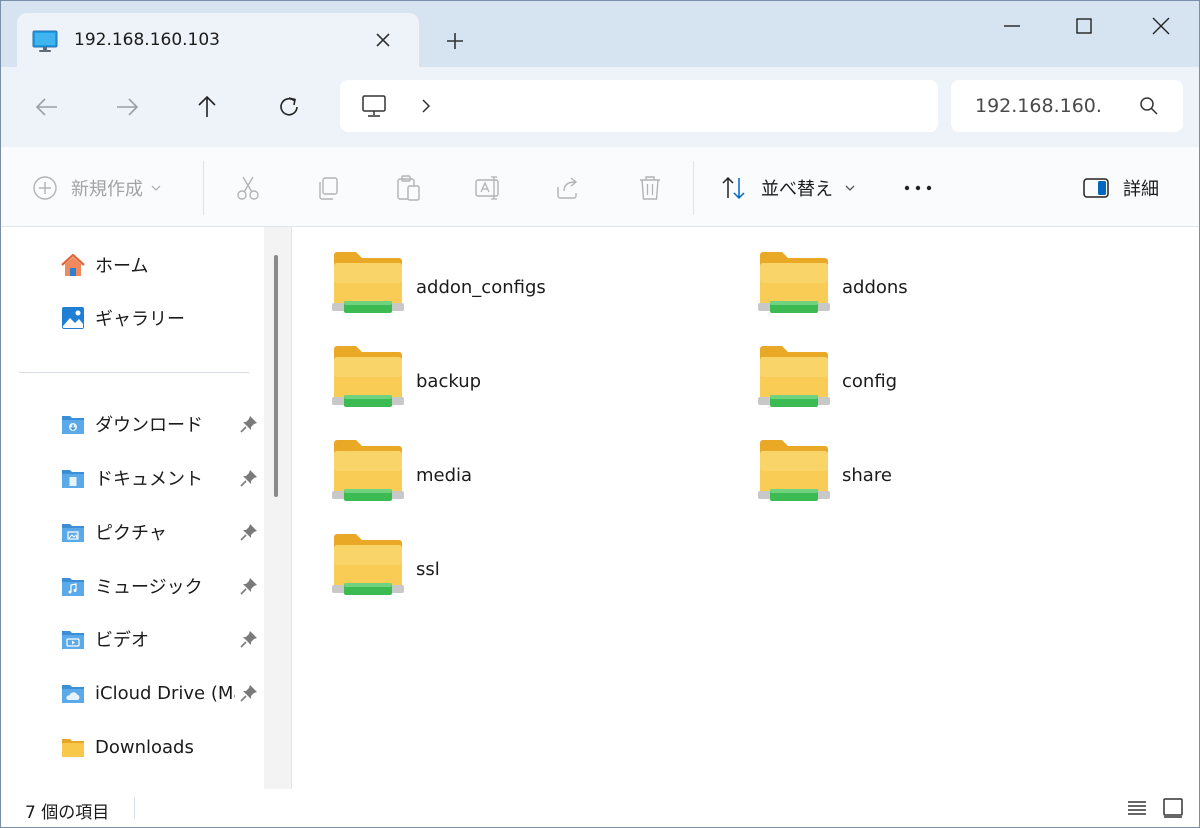 Image resolution: width=1200 pixels, height=828 pixels. Describe the element at coordinates (428, 569) in the screenshot. I see `folder-name: ssl` at that location.